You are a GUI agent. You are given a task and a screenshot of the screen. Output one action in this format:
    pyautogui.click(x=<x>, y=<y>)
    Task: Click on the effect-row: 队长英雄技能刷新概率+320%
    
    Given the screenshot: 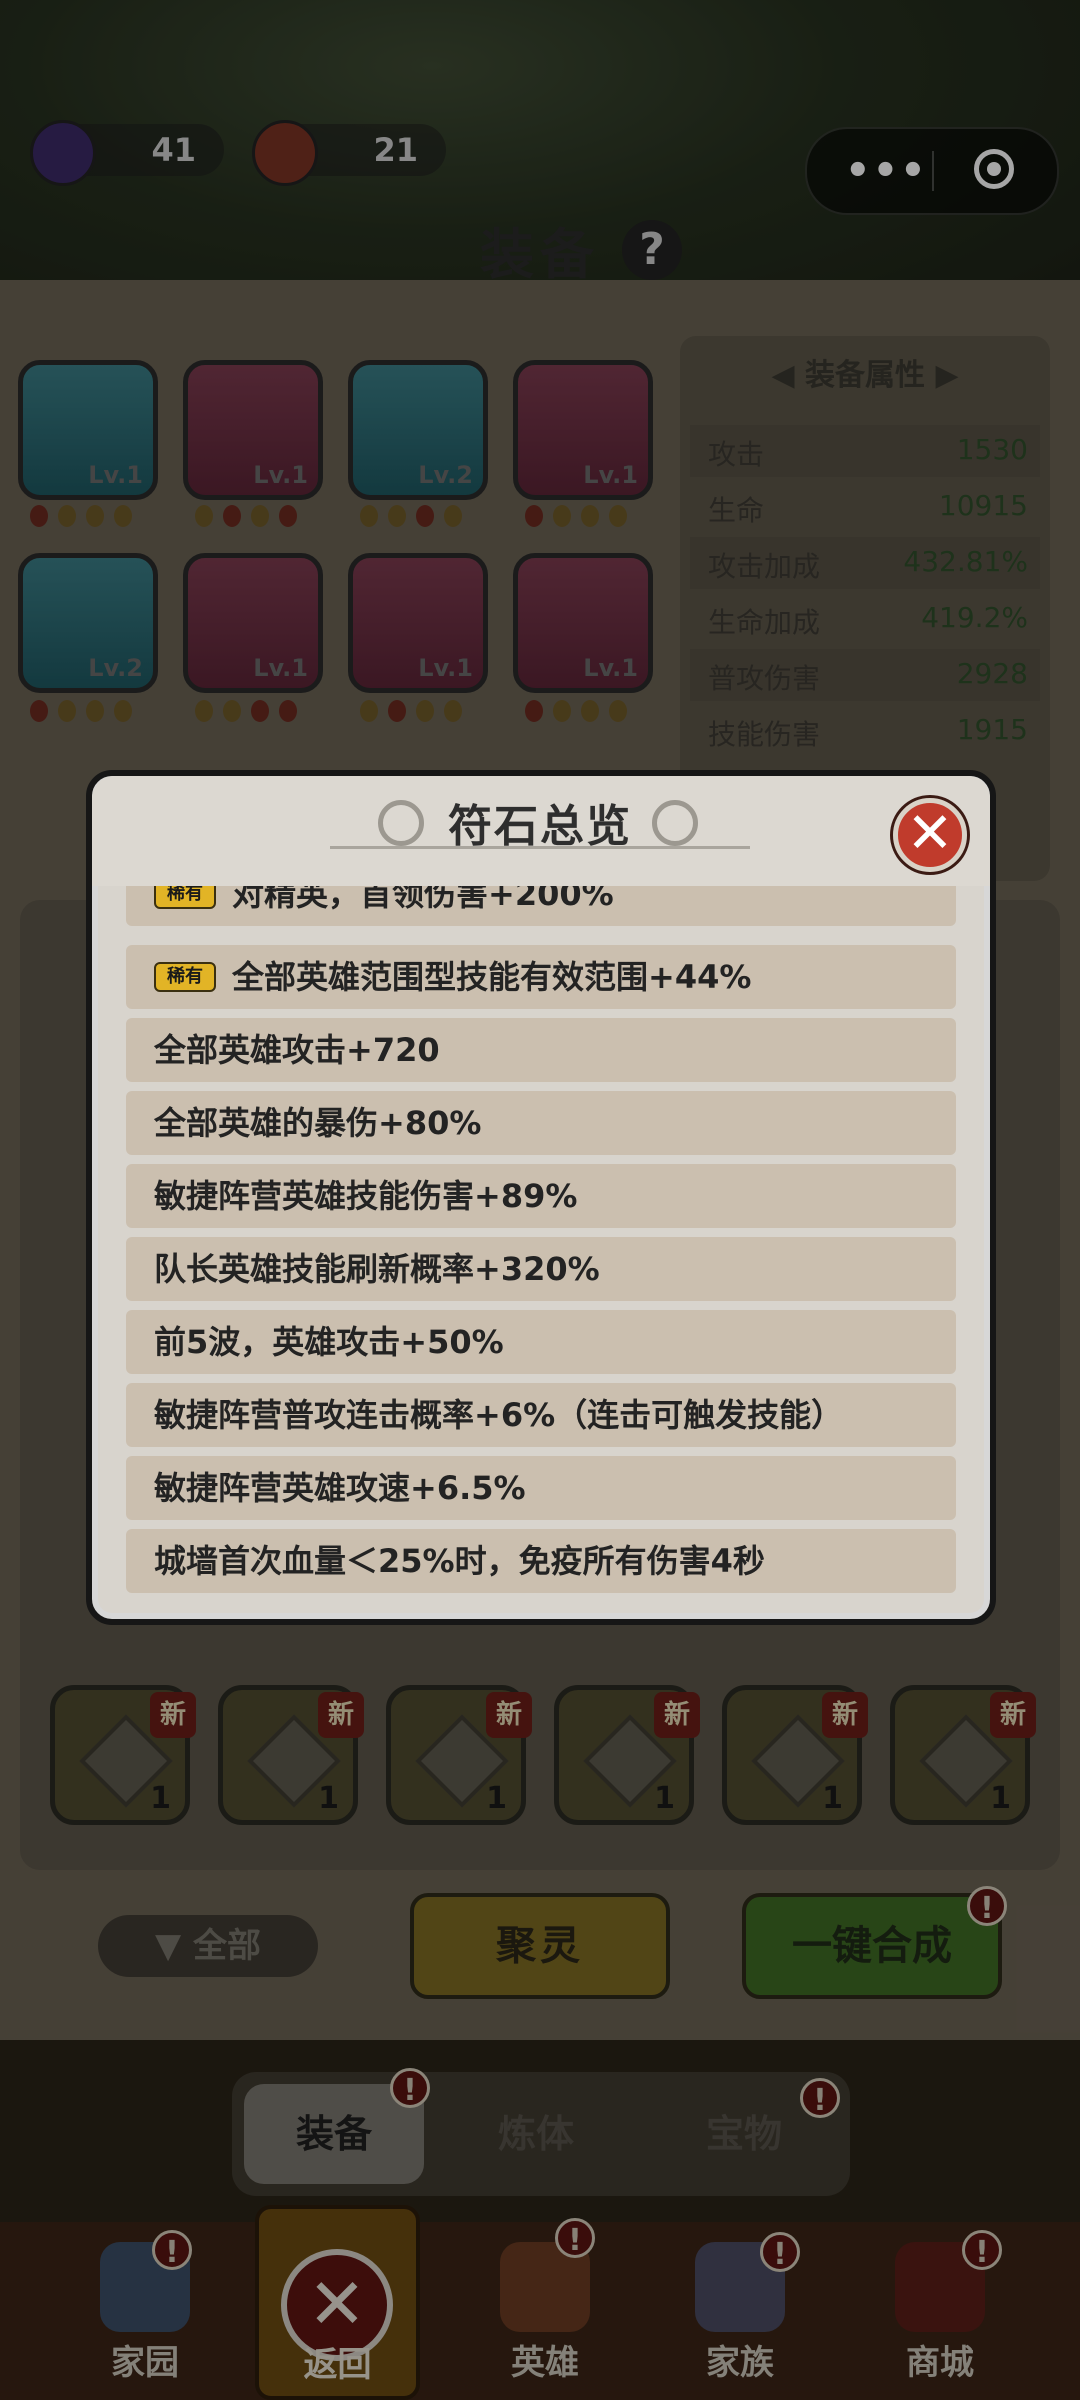 What is the action you would take?
    pyautogui.click(x=541, y=1269)
    